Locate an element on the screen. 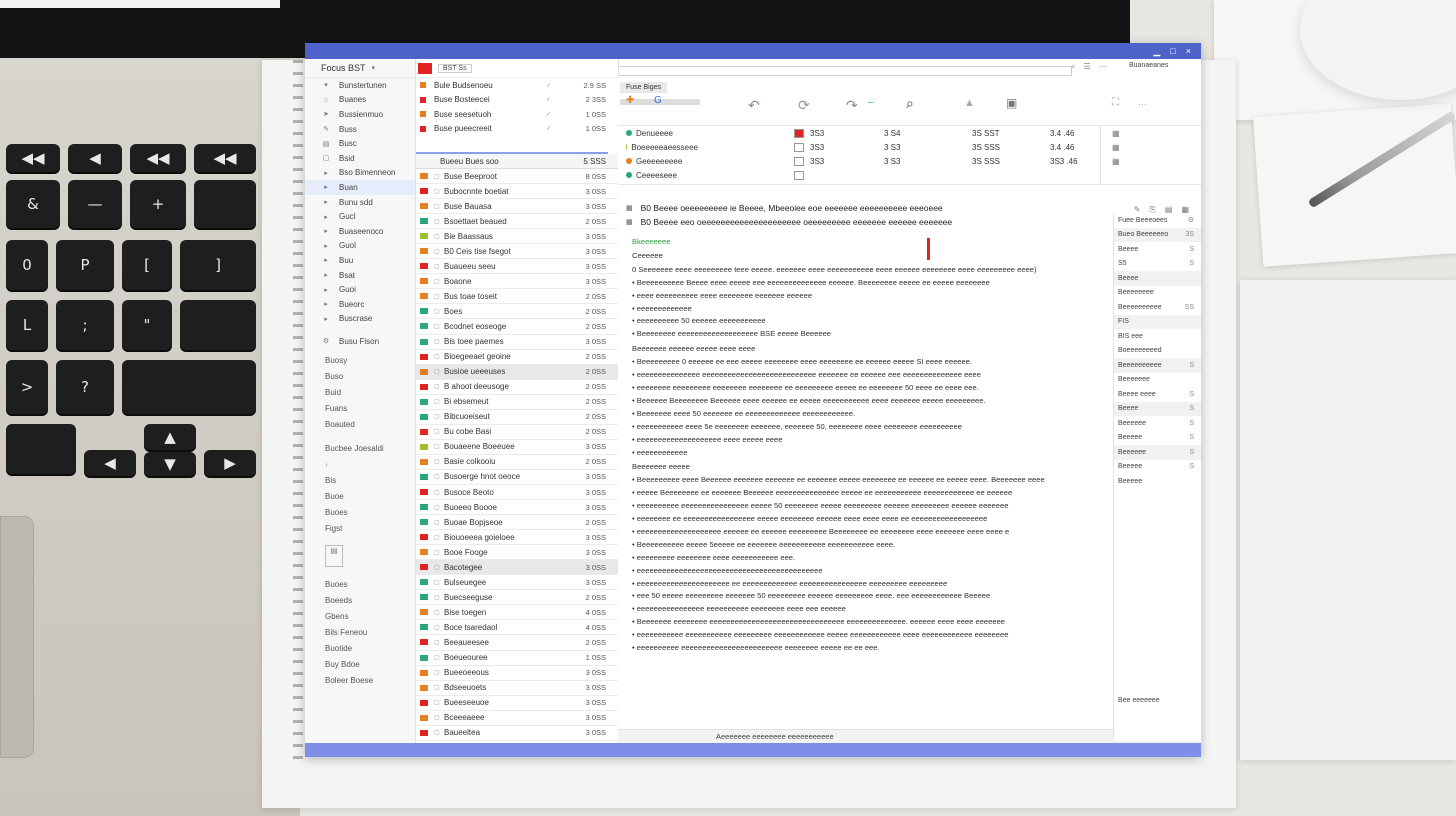 The image size is (1456, 816). table-row: ▢ Busoerge hnot oeoce 3 0SS is located at coordinates (517, 477).